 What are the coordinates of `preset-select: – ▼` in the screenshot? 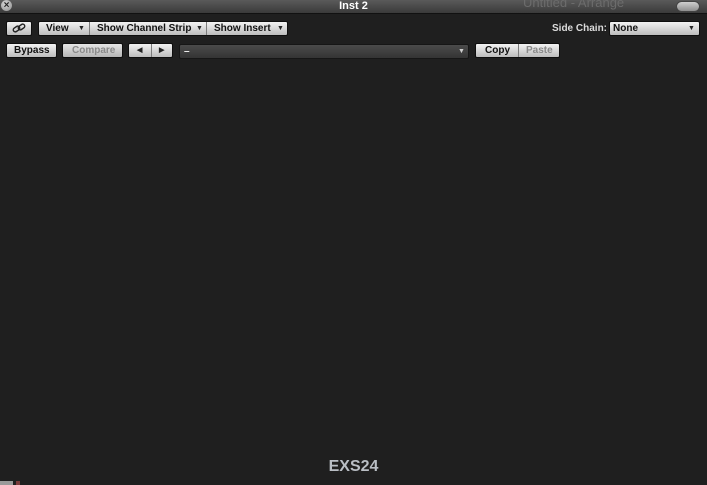 It's located at (324, 51).